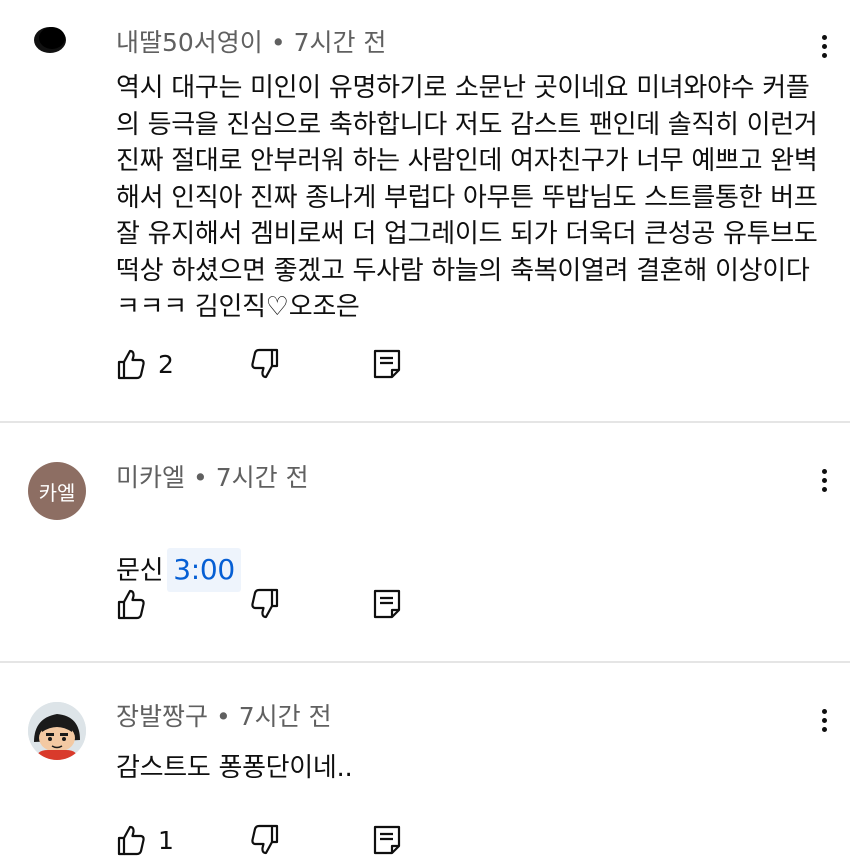  Describe the element at coordinates (183, 840) in the screenshot. I see `like-button: 1` at that location.